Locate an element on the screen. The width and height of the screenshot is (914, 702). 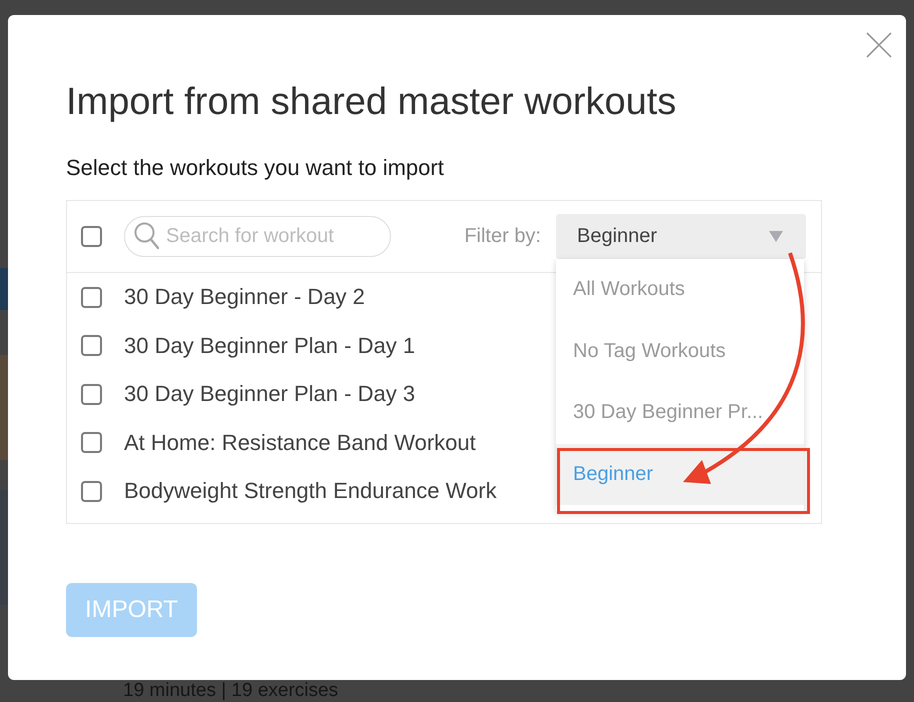
search-field: Search for workout is located at coordinates (257, 236).